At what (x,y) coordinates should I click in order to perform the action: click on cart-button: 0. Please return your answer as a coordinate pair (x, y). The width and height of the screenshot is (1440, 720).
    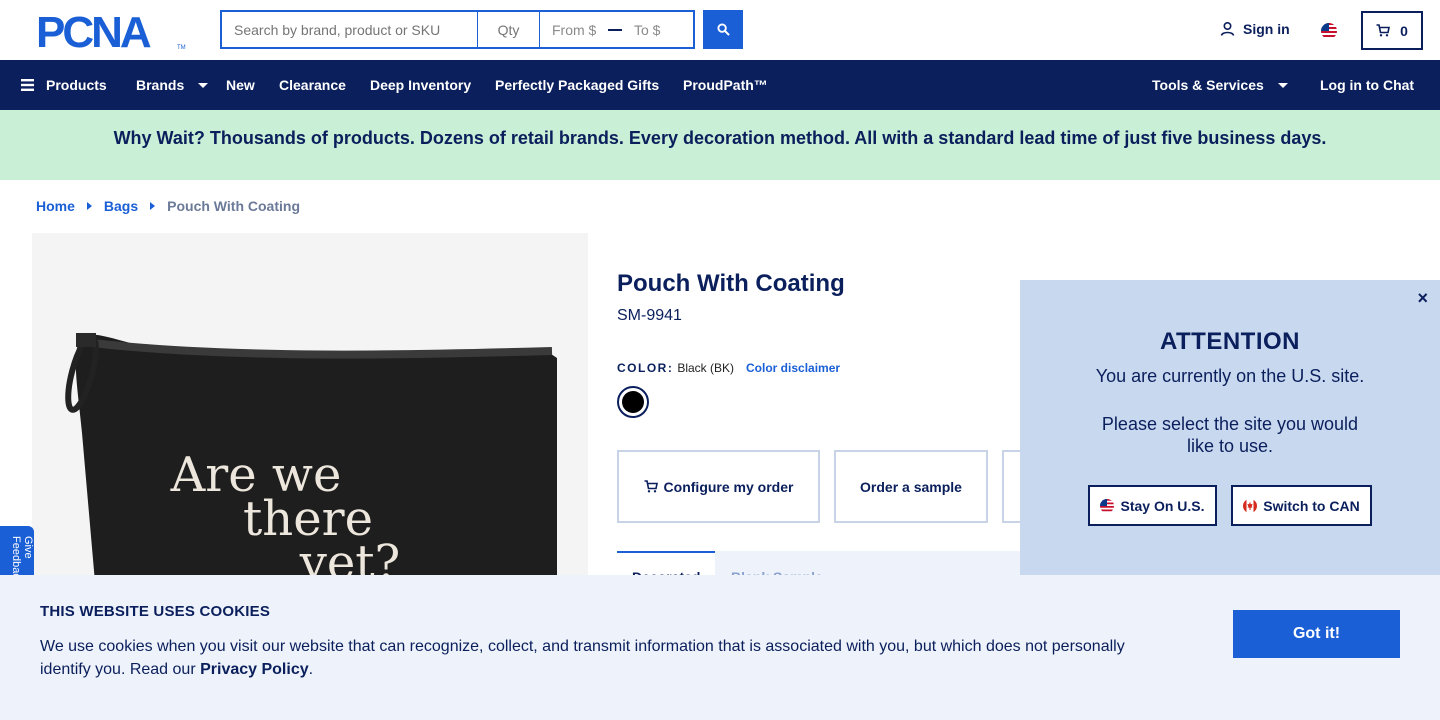
    Looking at the image, I should click on (1392, 30).